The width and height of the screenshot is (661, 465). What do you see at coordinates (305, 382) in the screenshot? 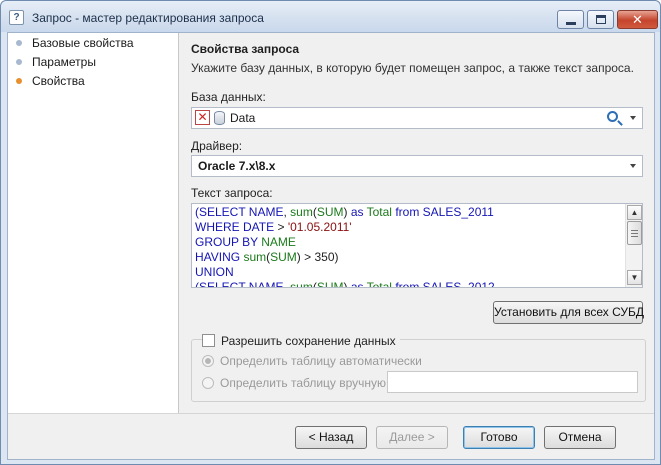
I see `radio-label: Определить таблицу вручную:` at bounding box center [305, 382].